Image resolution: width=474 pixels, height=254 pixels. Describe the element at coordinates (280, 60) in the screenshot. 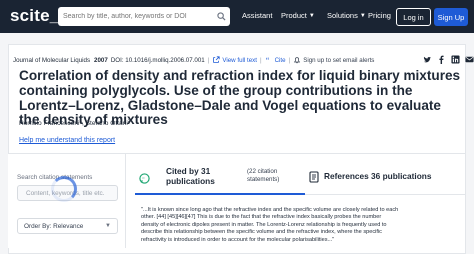

I see `cite-link: Cite` at that location.